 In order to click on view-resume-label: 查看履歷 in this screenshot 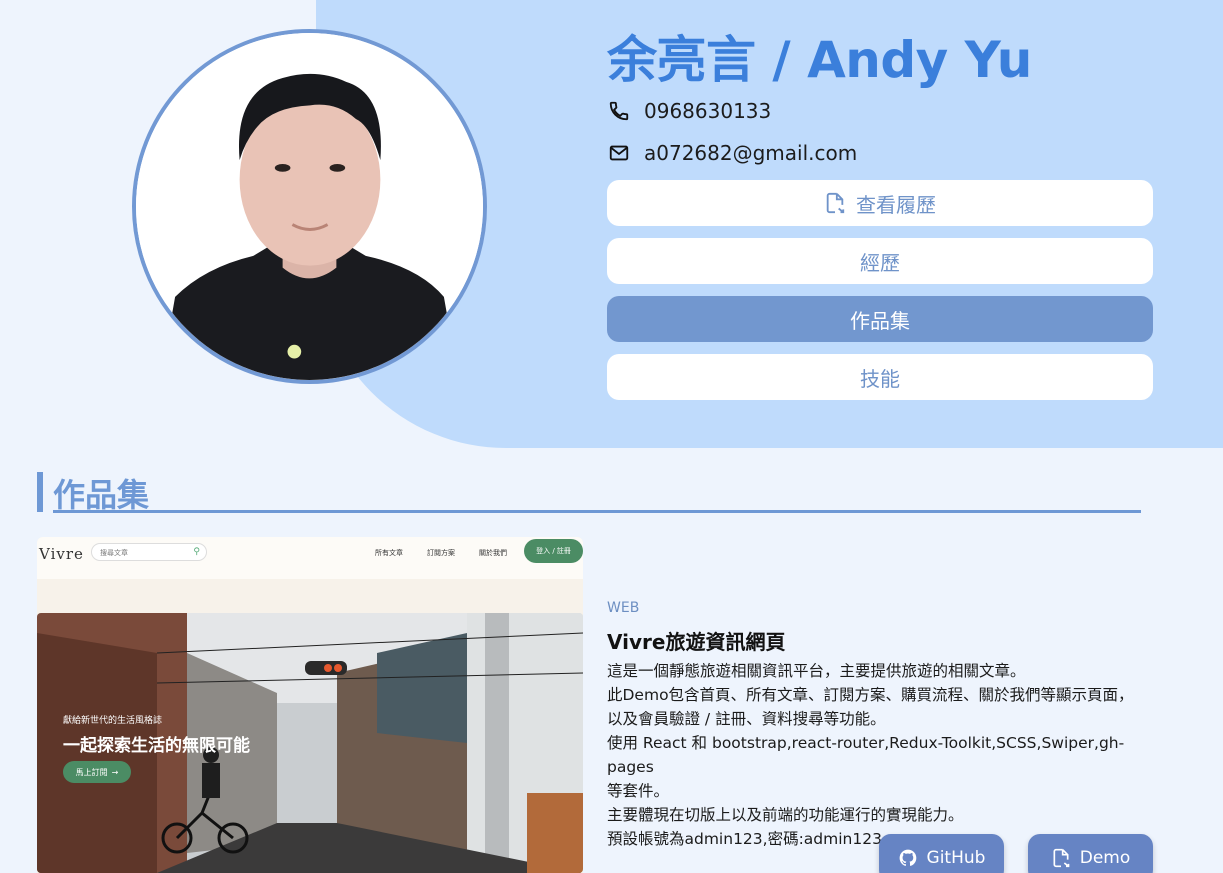, I will do `click(896, 204)`.